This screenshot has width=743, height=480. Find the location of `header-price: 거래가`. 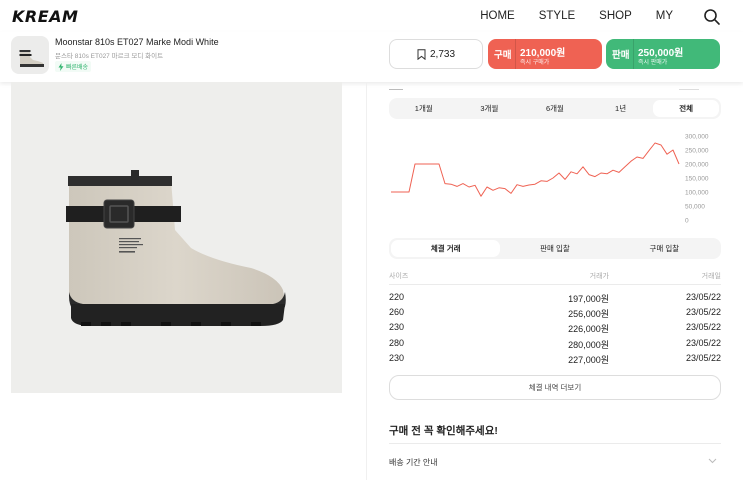

header-price: 거래가 is located at coordinates (599, 276).